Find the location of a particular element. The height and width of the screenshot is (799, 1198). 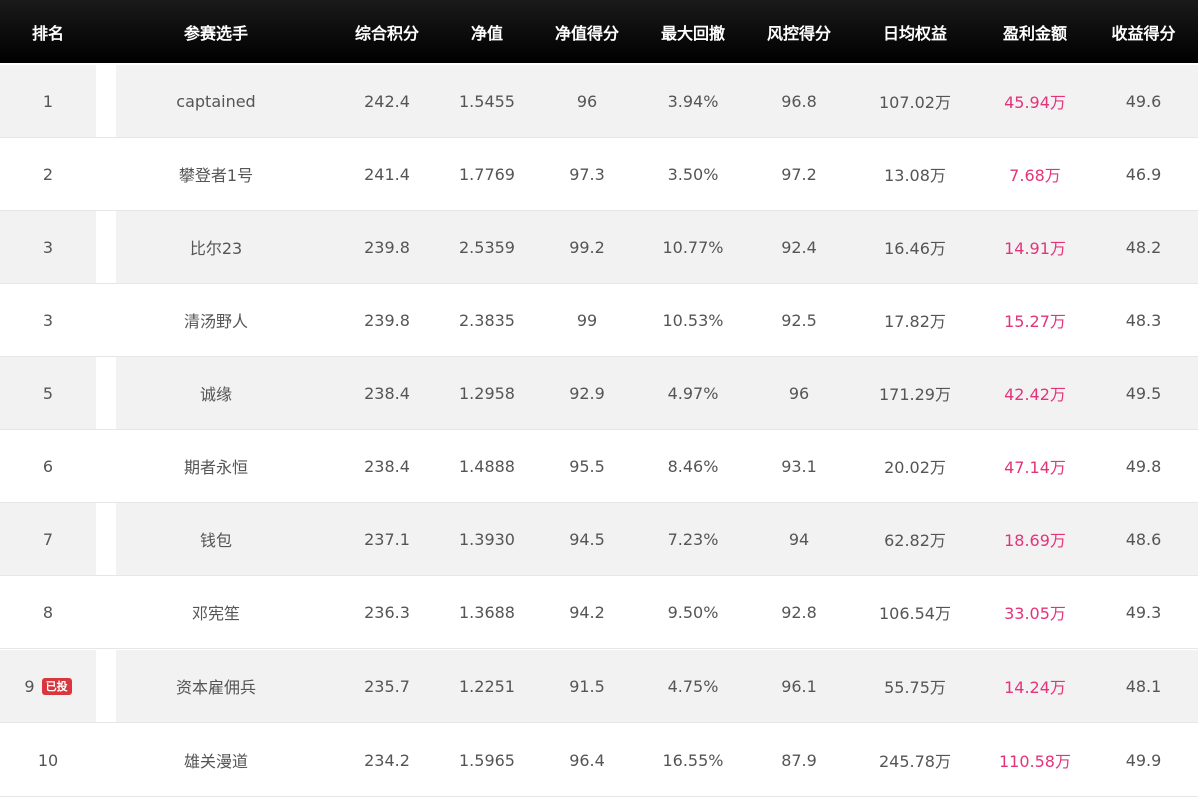

max-drawdown: 4.75% is located at coordinates (693, 686).